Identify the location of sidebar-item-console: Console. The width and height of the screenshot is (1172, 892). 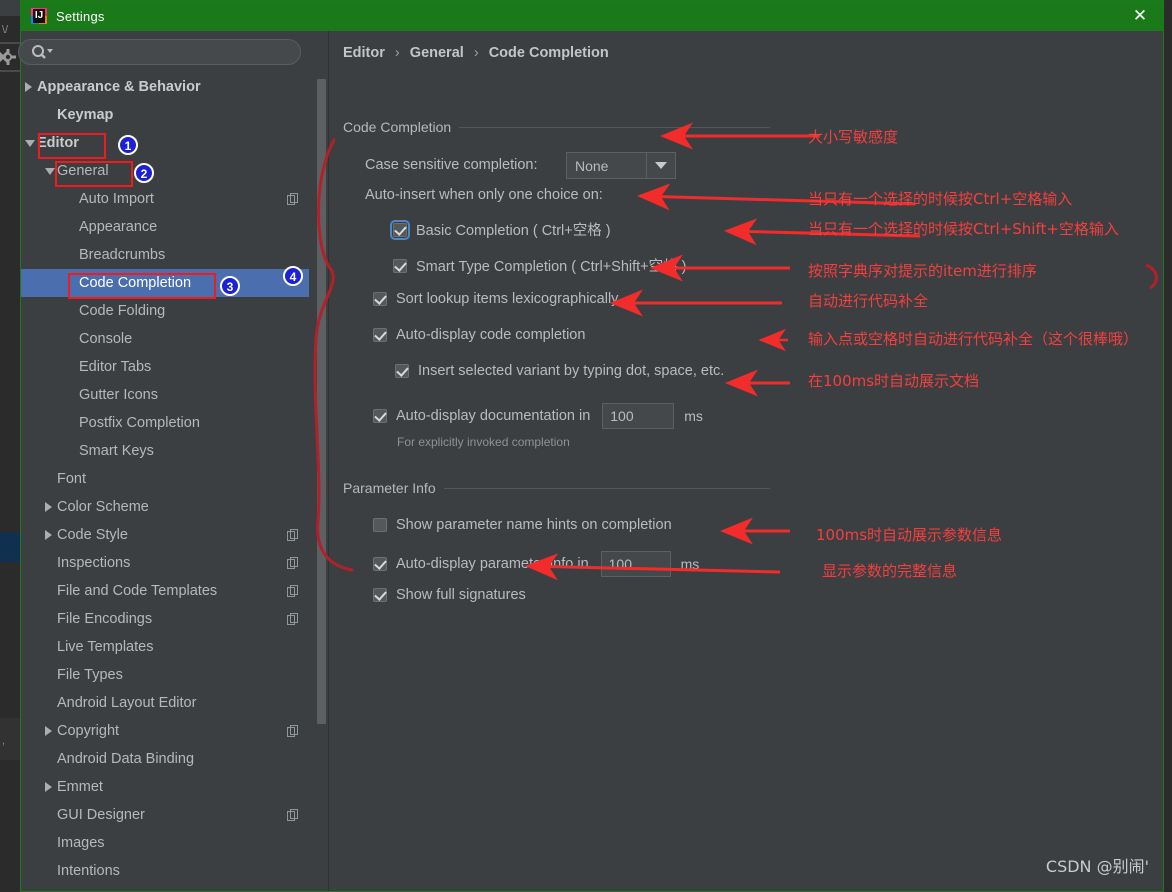
(165, 339).